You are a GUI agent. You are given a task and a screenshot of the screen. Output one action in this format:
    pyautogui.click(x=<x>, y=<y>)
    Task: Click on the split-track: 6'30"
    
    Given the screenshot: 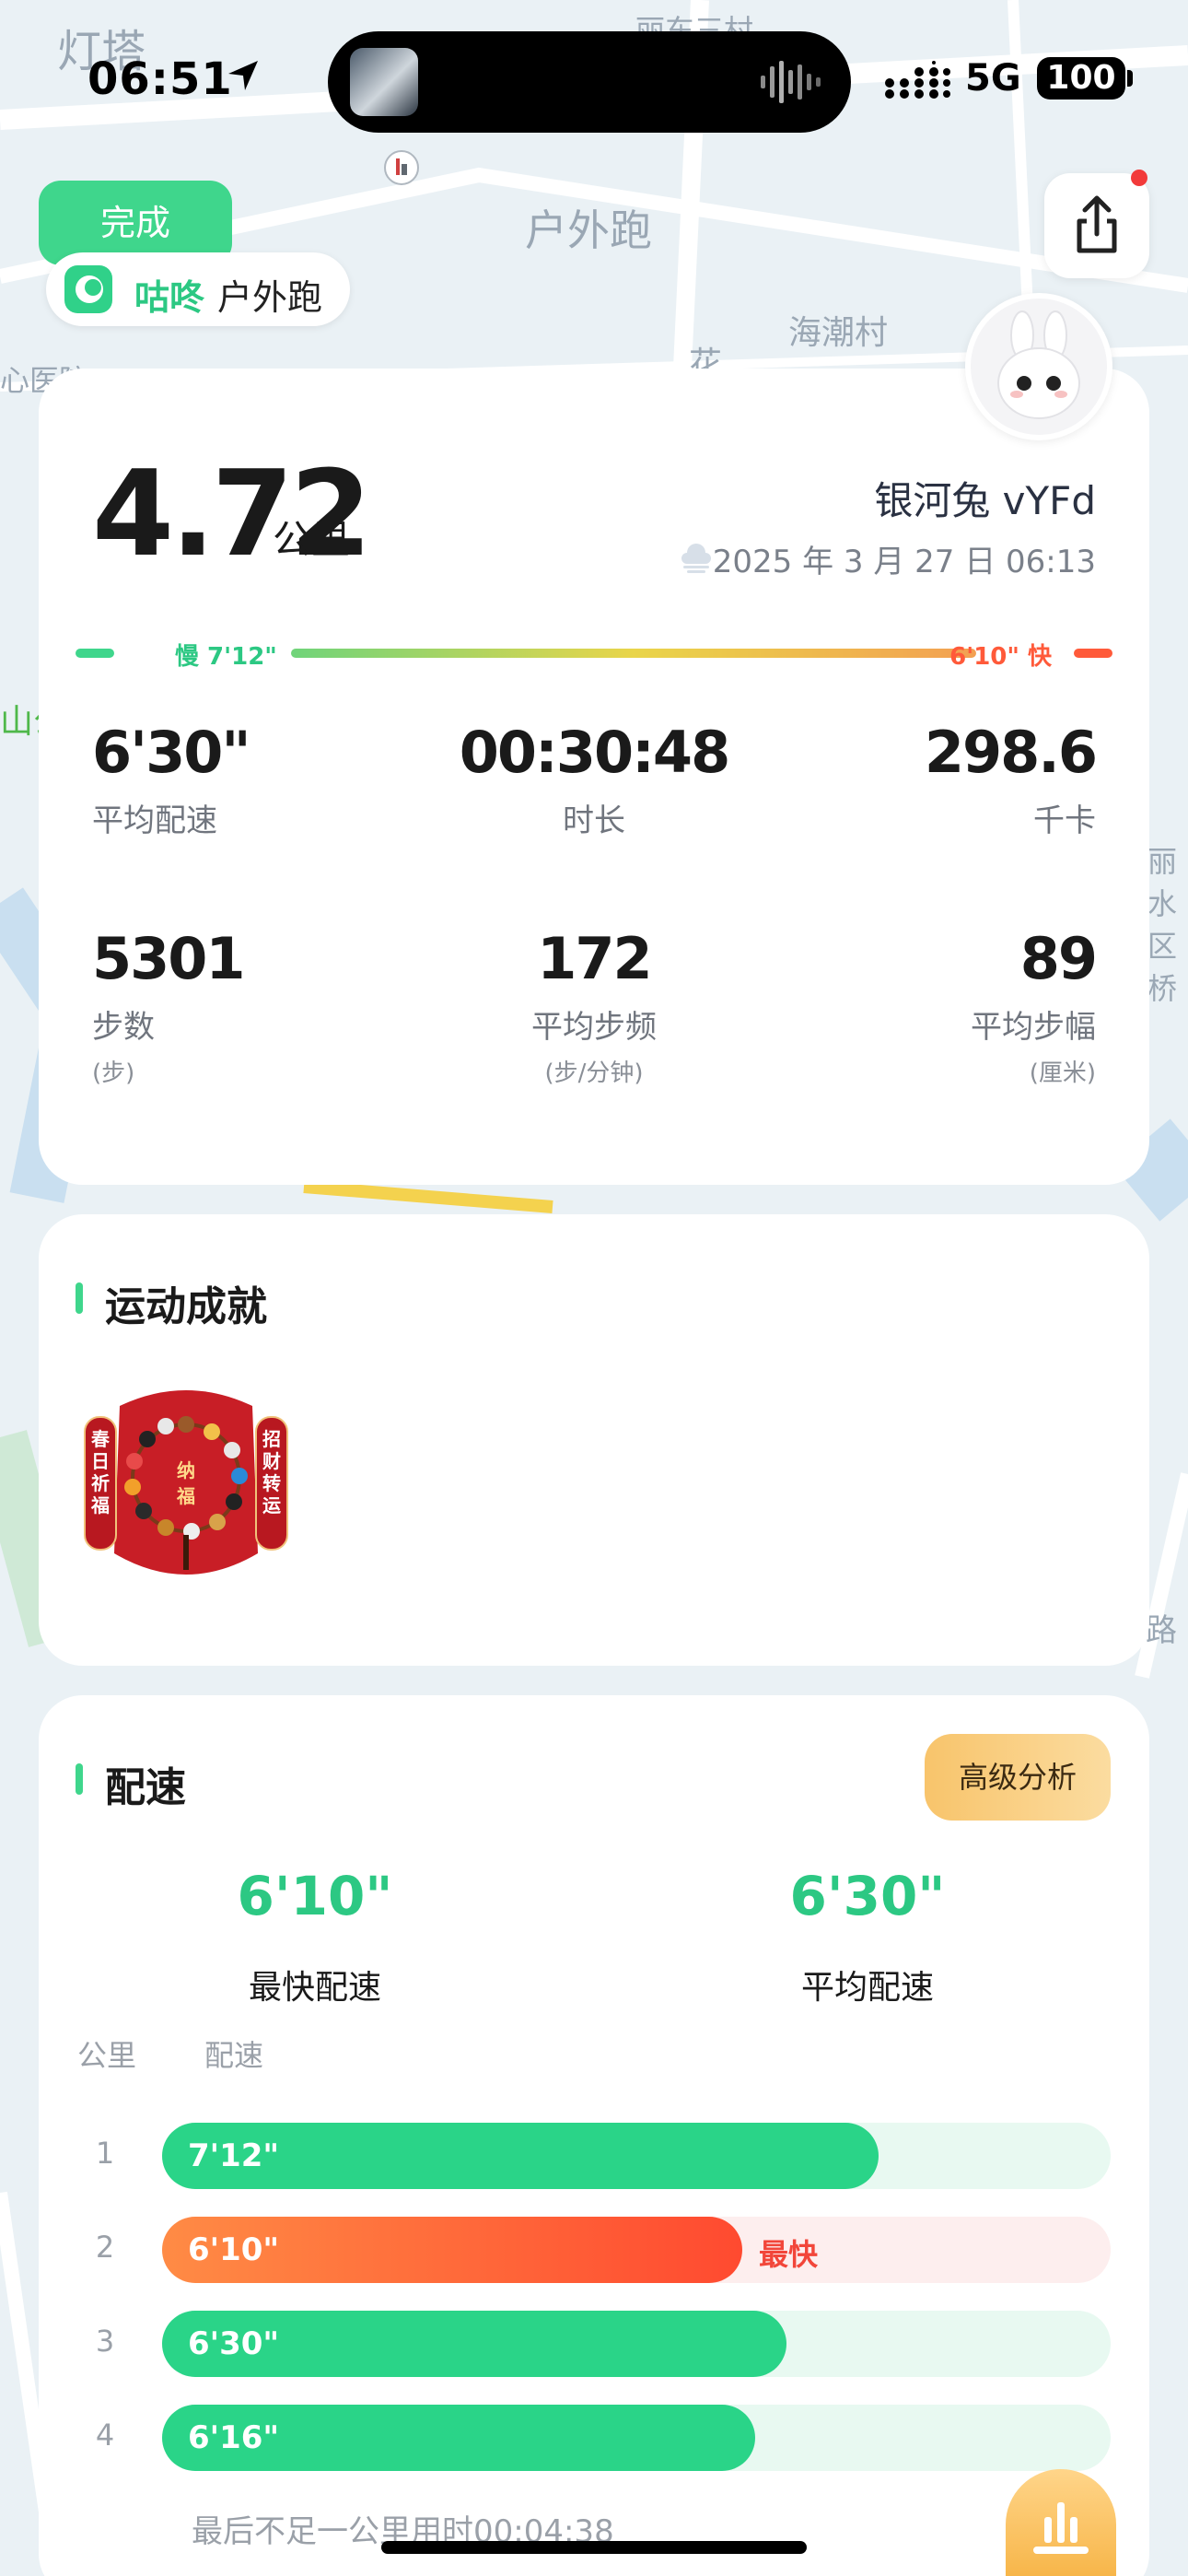 What is the action you would take?
    pyautogui.click(x=637, y=2344)
    